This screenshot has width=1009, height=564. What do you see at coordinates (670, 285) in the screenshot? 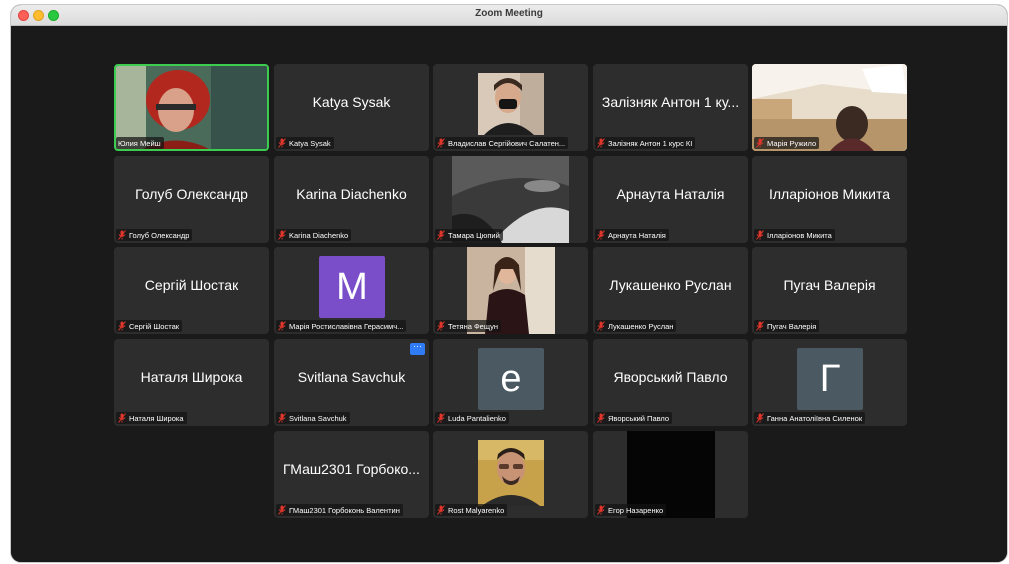
I see `participant-display-name: Лукашенко Руслан` at bounding box center [670, 285].